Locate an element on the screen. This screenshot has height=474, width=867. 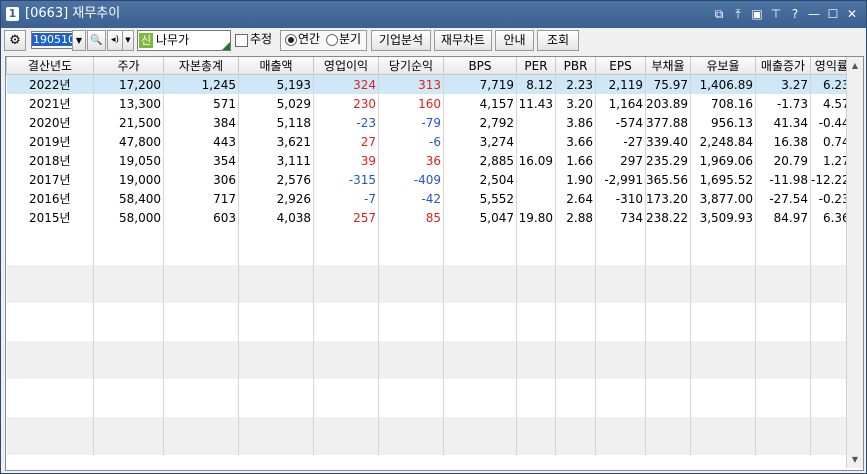
search-icon: 🔍 is located at coordinates (96, 40).